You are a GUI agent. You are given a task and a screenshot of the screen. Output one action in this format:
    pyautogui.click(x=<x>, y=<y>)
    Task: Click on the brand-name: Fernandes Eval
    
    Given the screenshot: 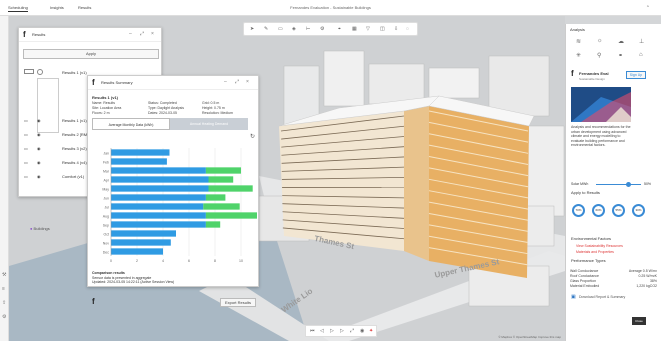 What is the action you would take?
    pyautogui.click(x=594, y=73)
    